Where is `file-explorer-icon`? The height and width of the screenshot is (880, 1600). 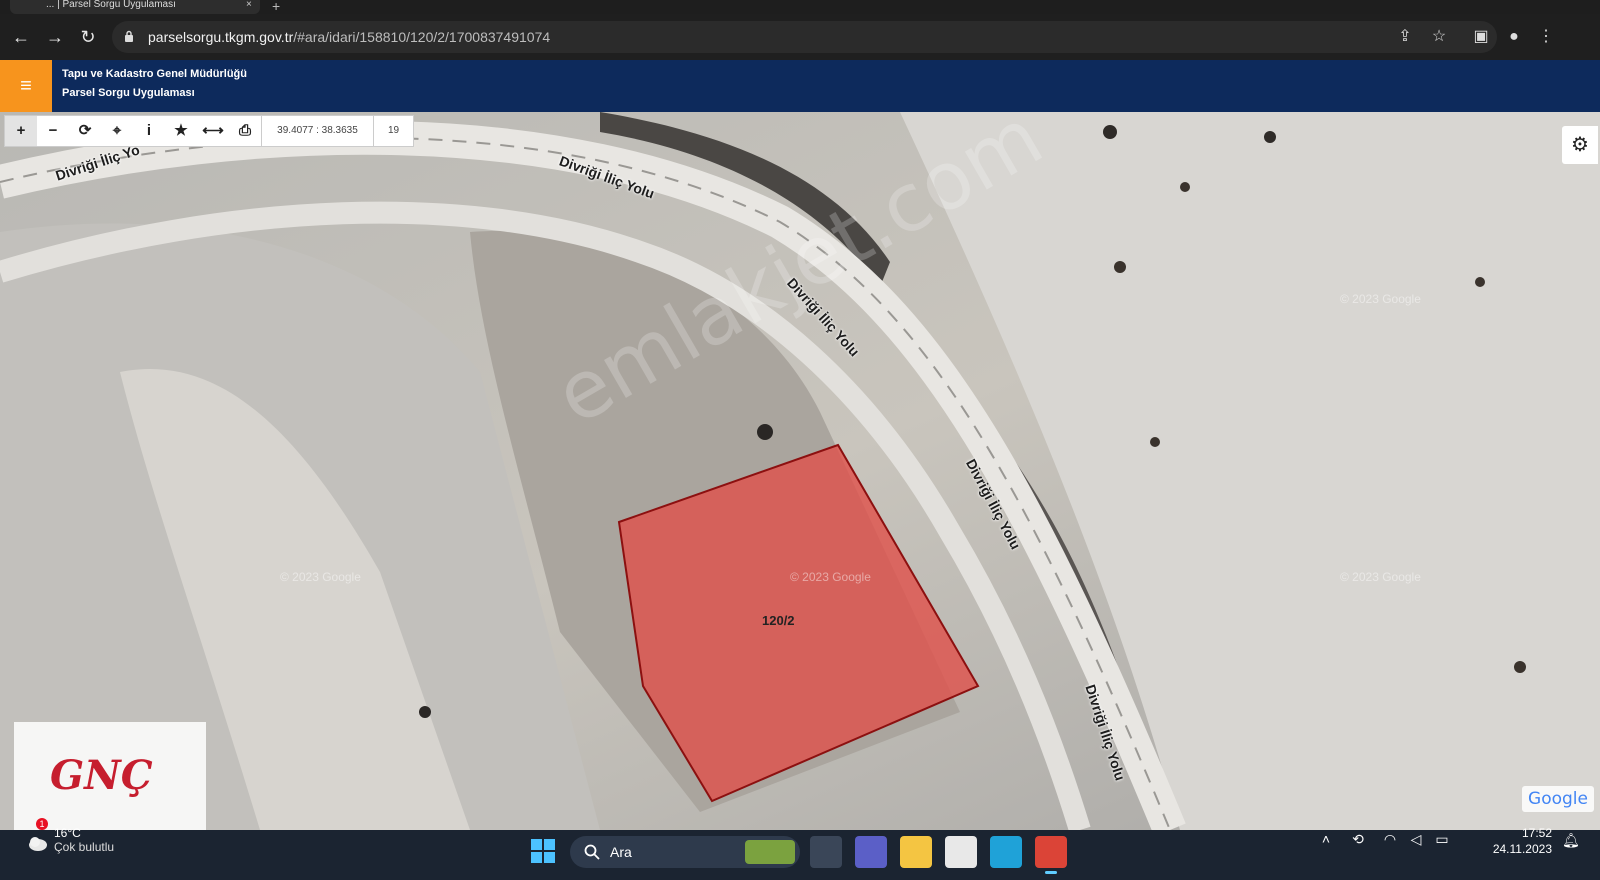 file-explorer-icon is located at coordinates (916, 852).